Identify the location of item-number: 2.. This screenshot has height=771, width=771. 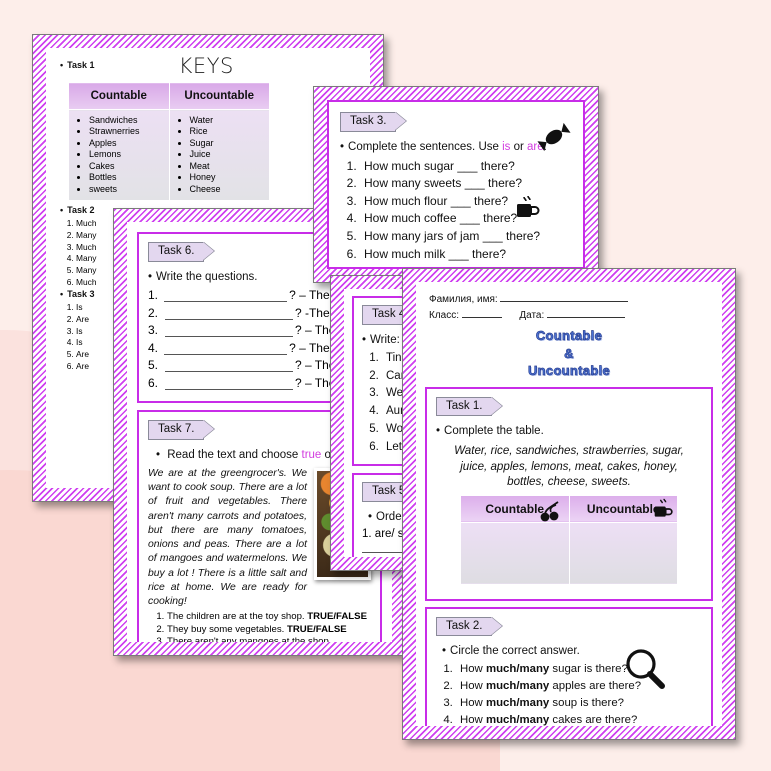
(153, 312).